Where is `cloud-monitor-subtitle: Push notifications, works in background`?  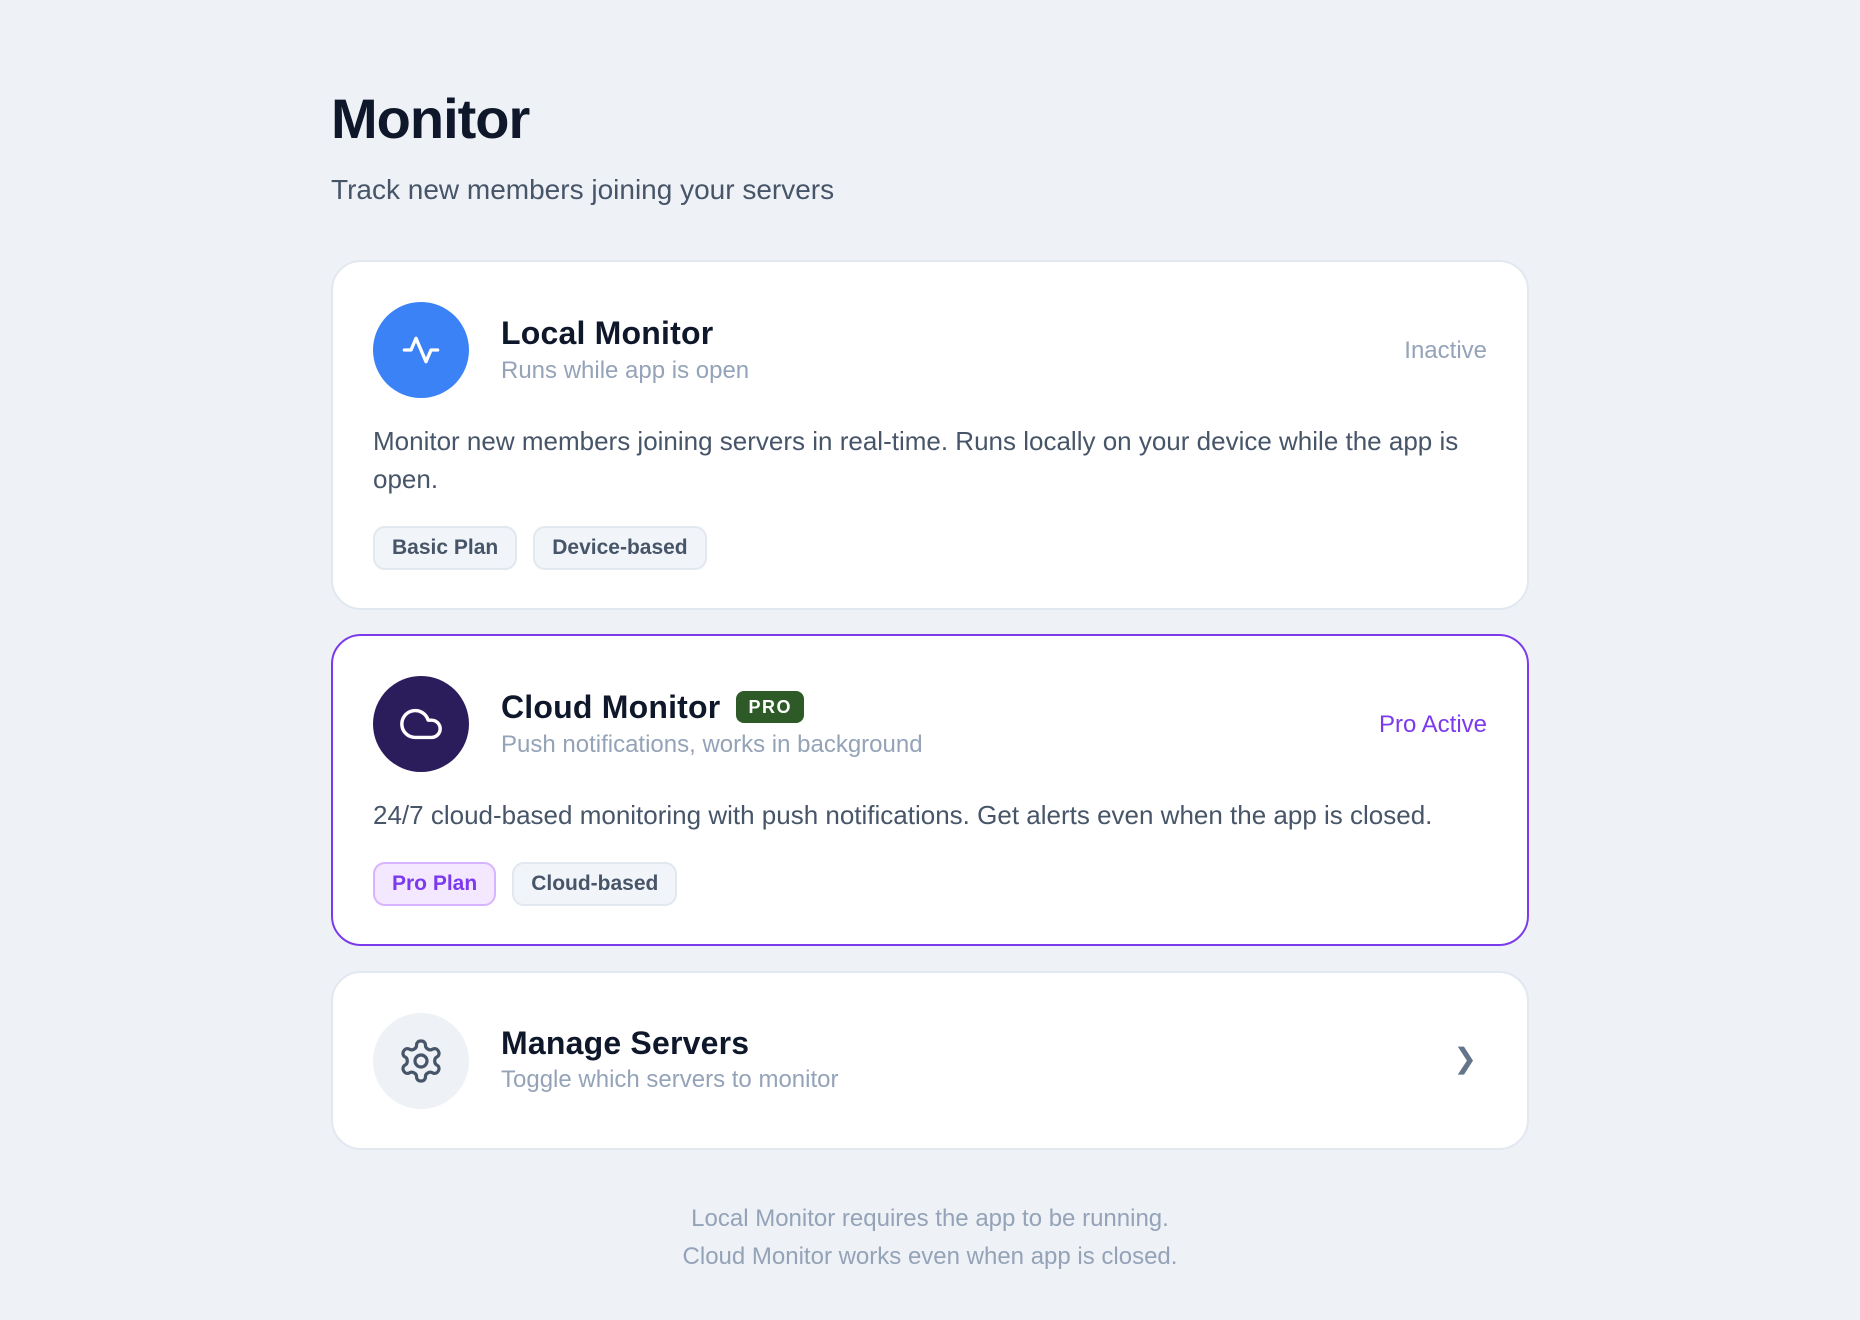 cloud-monitor-subtitle: Push notifications, works in background is located at coordinates (712, 744).